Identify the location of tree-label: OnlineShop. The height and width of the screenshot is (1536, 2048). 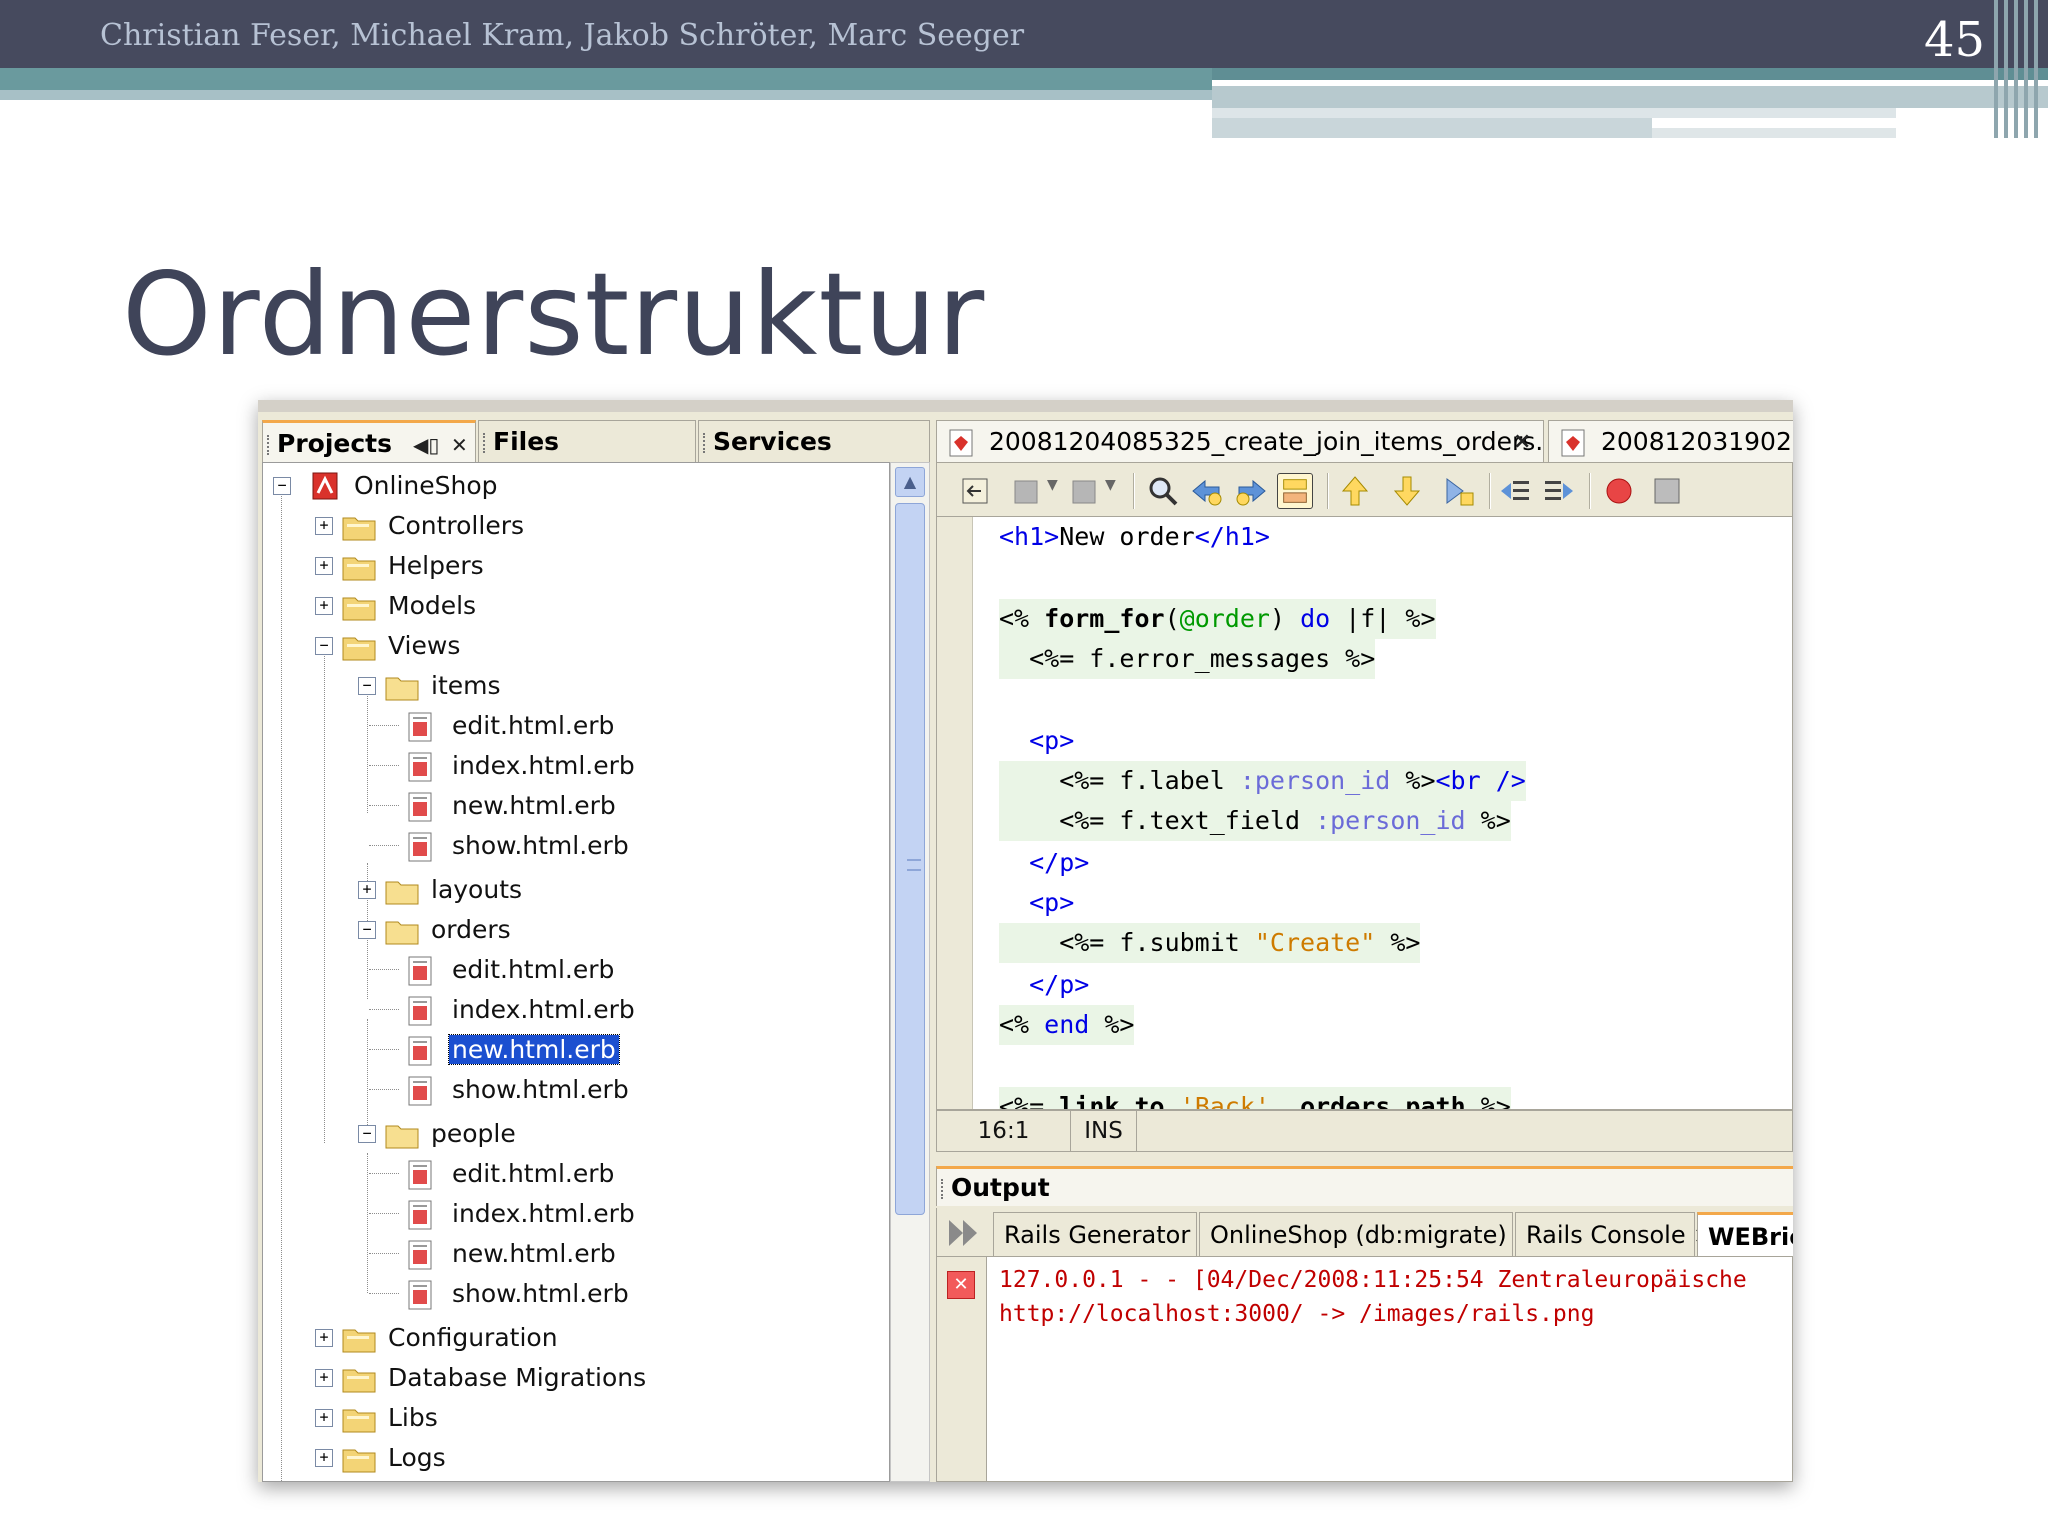
(426, 485).